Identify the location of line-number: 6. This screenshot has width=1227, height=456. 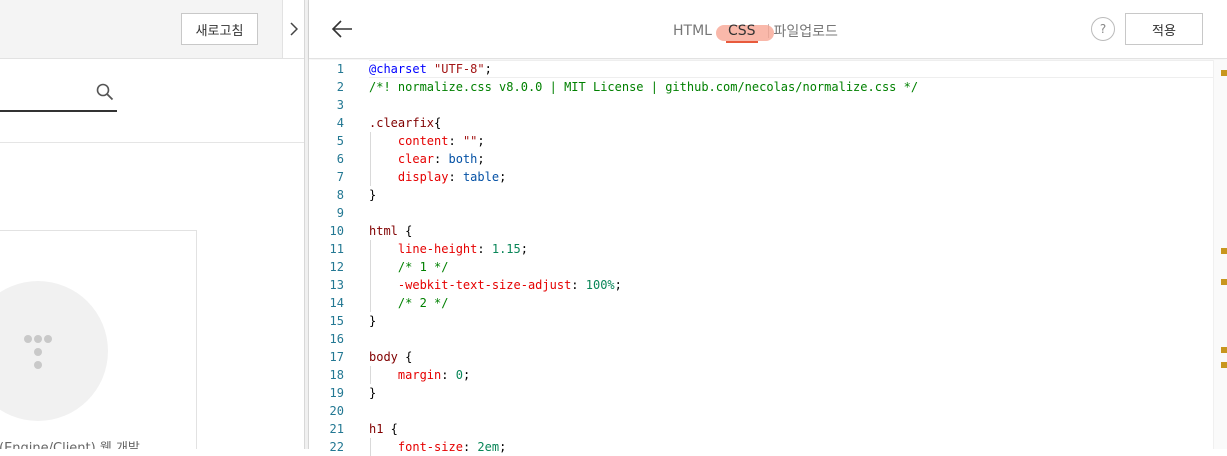
(340, 159).